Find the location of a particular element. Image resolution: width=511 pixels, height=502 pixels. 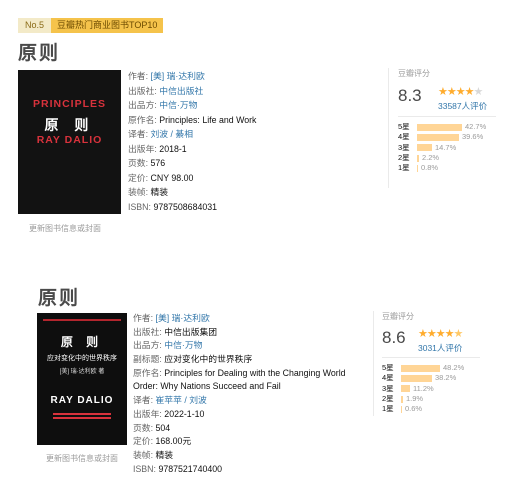

info-author-row: 作者: [美] 瑞·达利欧 is located at coordinates (192, 76).